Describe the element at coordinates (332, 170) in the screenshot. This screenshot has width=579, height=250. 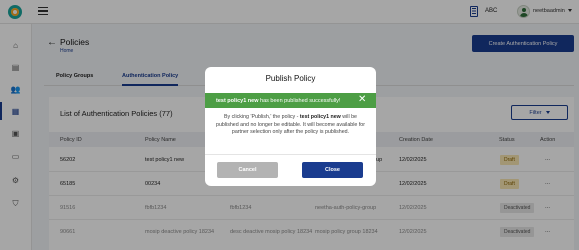
I see `close-button: Close` at that location.